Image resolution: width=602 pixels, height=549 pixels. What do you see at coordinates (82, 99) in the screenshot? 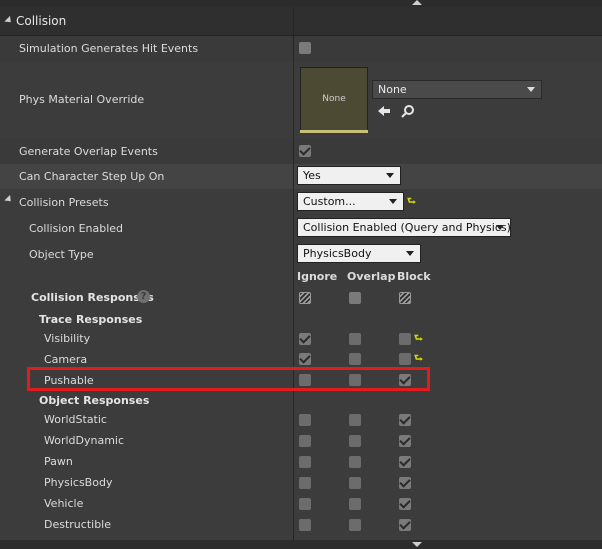
I see `phys-material-label: Phys Material Override` at bounding box center [82, 99].